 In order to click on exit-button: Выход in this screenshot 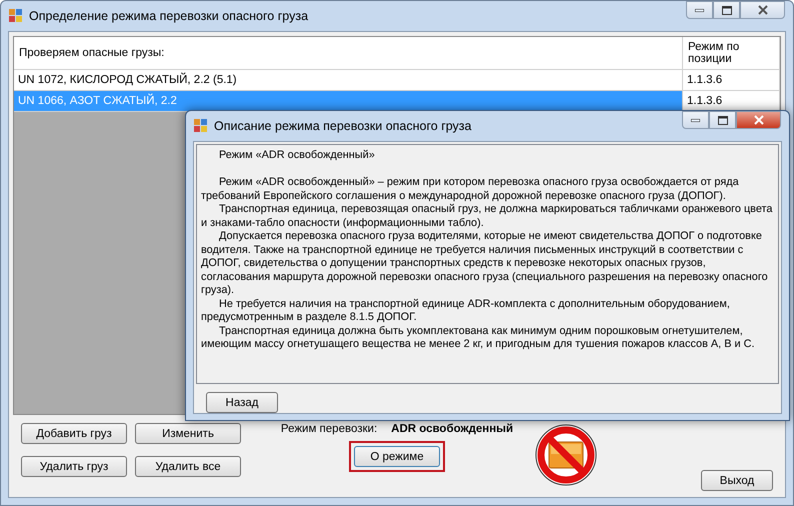, I will do `click(737, 480)`.